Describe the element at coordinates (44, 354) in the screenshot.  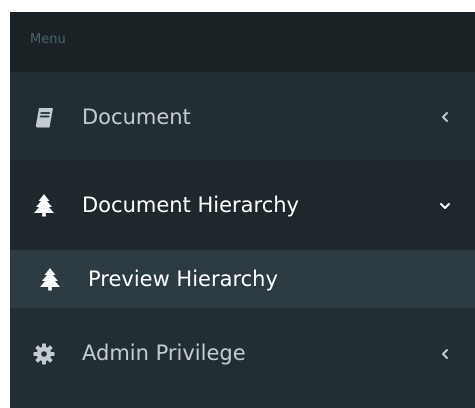
I see `gear-icon` at that location.